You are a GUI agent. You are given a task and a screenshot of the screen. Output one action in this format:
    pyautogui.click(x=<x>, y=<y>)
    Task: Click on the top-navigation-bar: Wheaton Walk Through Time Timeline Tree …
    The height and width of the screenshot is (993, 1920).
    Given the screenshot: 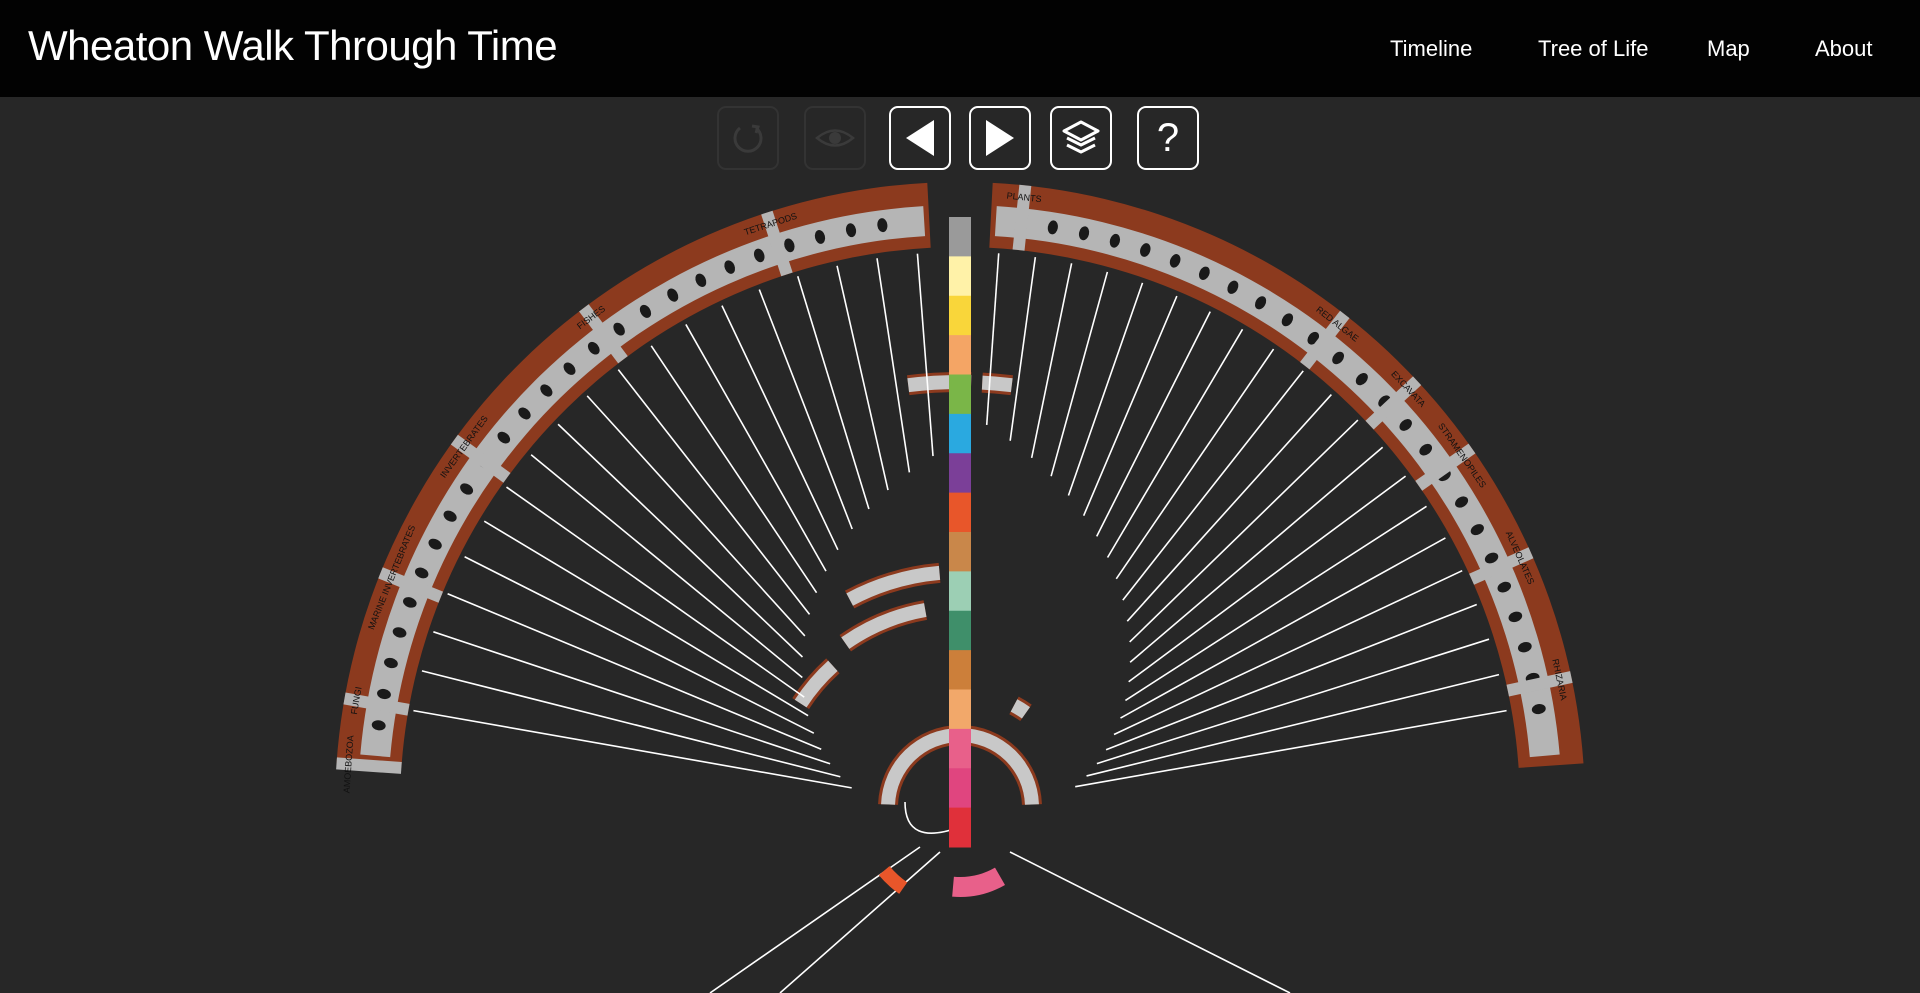 What is the action you would take?
    pyautogui.click(x=960, y=48)
    